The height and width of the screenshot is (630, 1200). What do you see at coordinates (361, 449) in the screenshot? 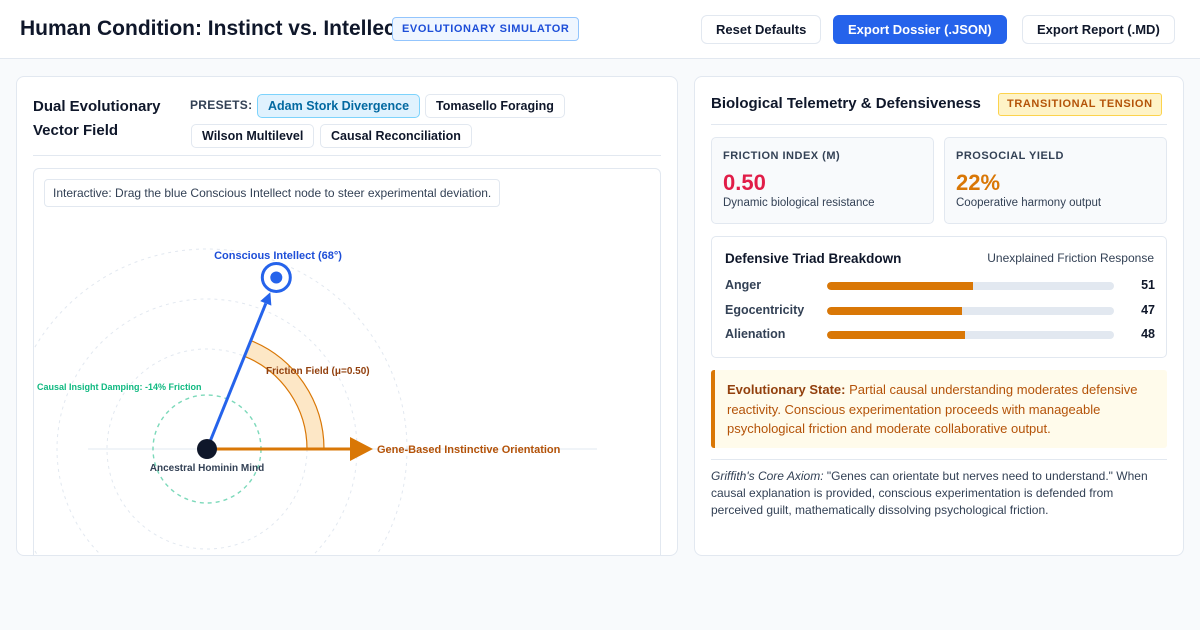
I see `instinct-arrowhead` at bounding box center [361, 449].